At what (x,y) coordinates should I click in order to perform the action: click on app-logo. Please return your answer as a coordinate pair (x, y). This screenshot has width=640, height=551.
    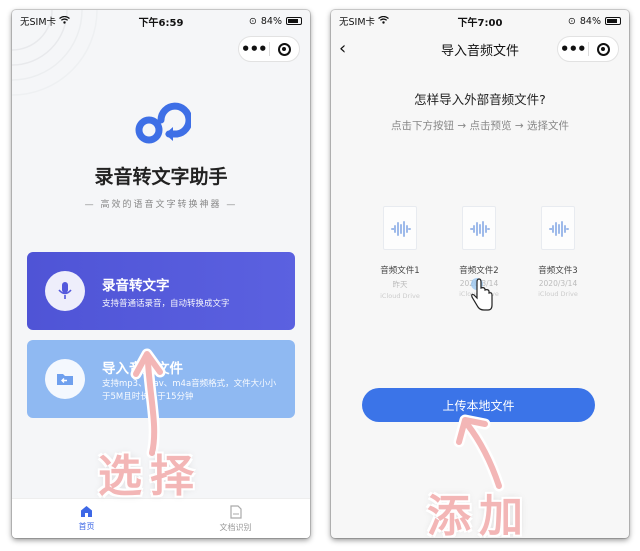
    Looking at the image, I should click on (163, 123).